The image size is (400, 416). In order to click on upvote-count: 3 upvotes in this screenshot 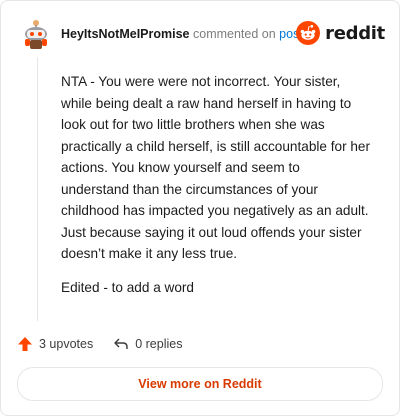, I will do `click(66, 344)`.